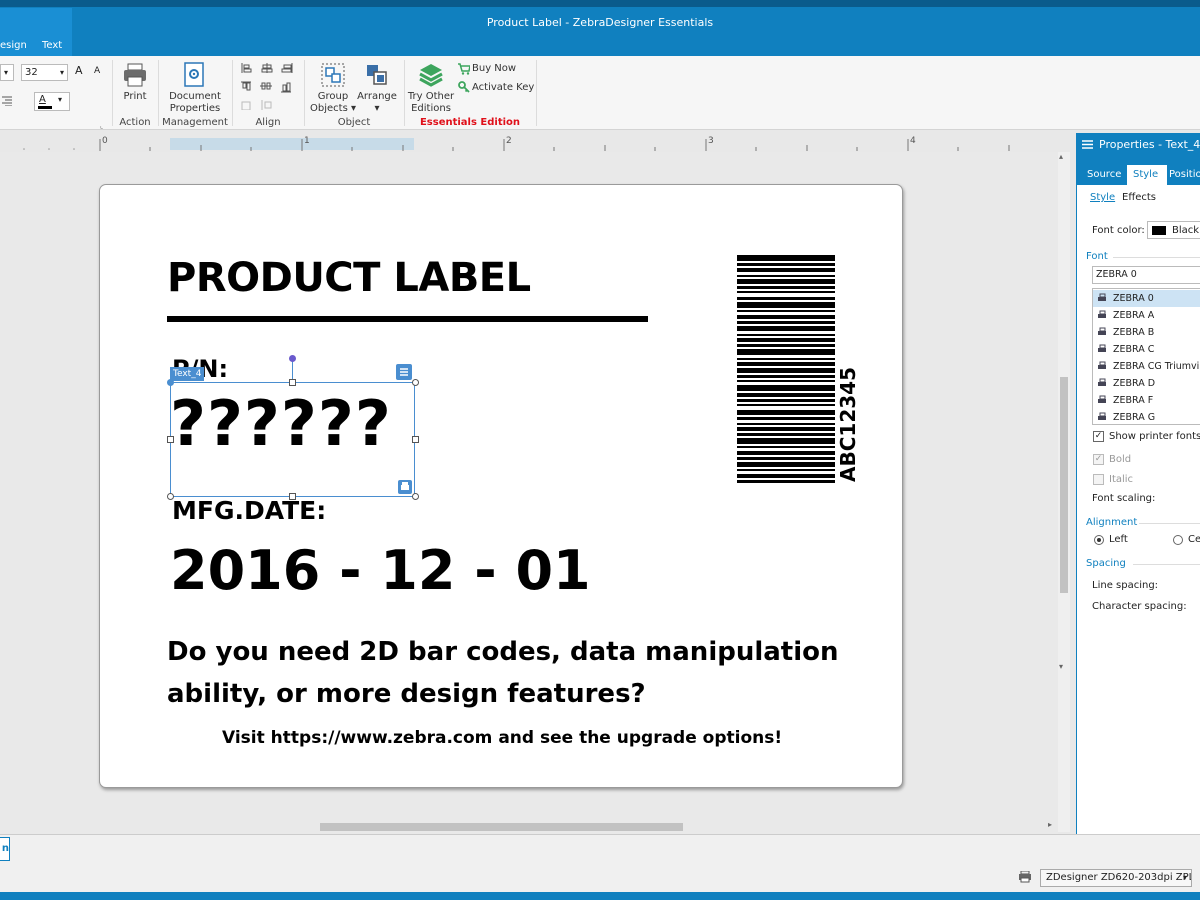 This screenshot has height=900, width=1200. I want to click on try-other-line2: Editions, so click(431, 109).